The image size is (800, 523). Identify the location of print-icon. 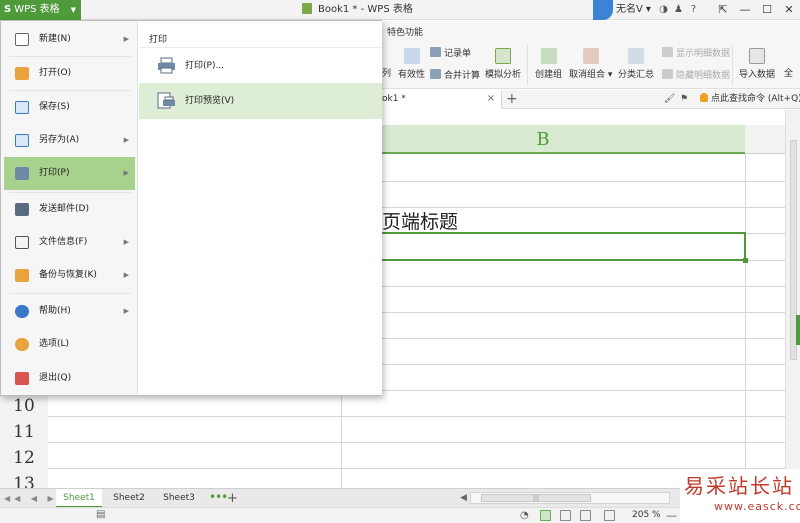
(22, 173).